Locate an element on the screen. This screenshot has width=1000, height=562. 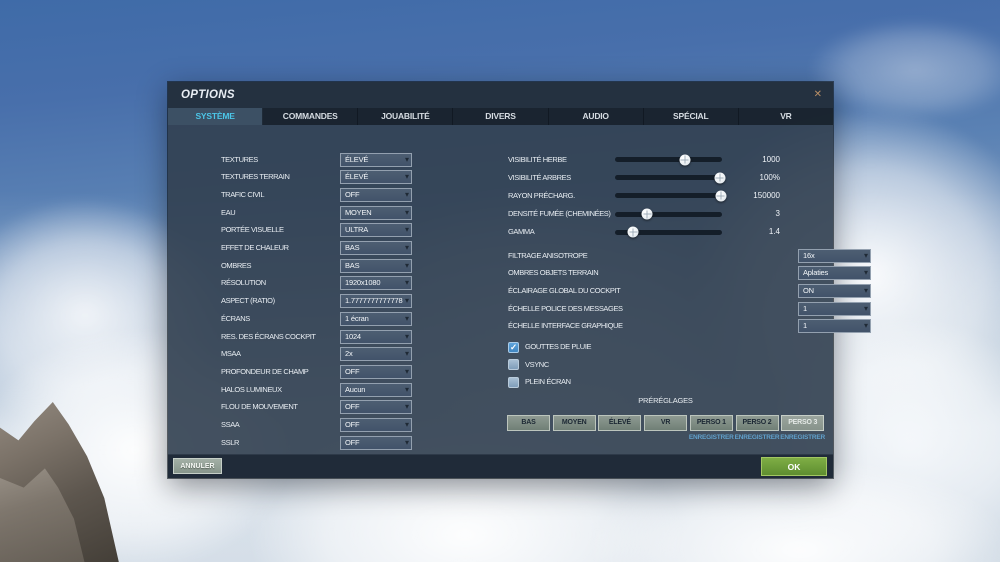
checkbox-label: GOUTTES DE PLUIE is located at coordinates (558, 346).